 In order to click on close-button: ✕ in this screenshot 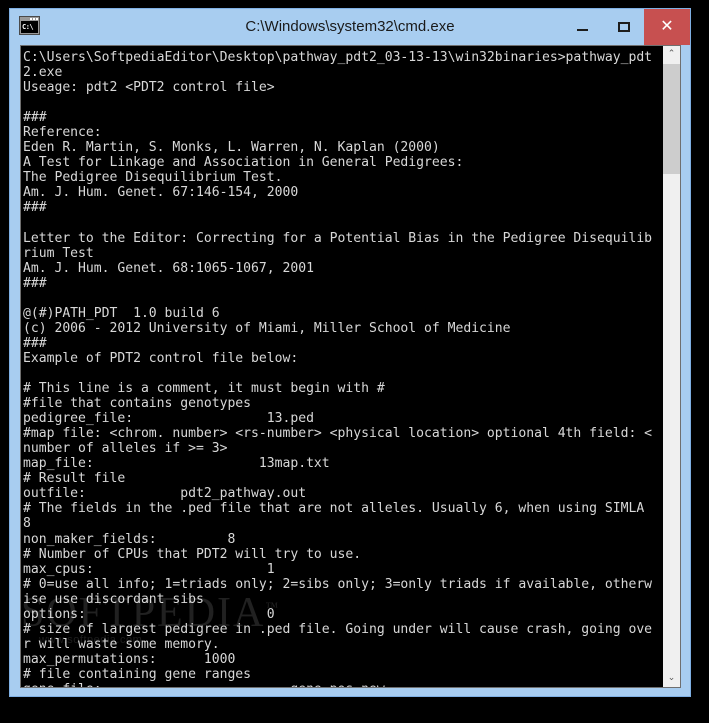, I will do `click(667, 27)`.